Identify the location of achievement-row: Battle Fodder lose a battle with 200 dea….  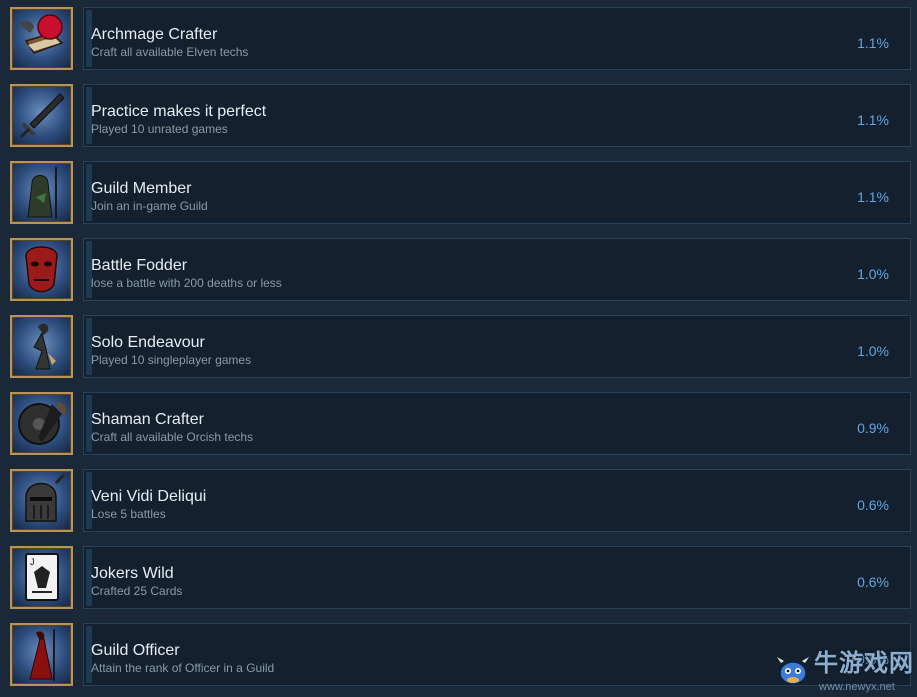
(458, 269).